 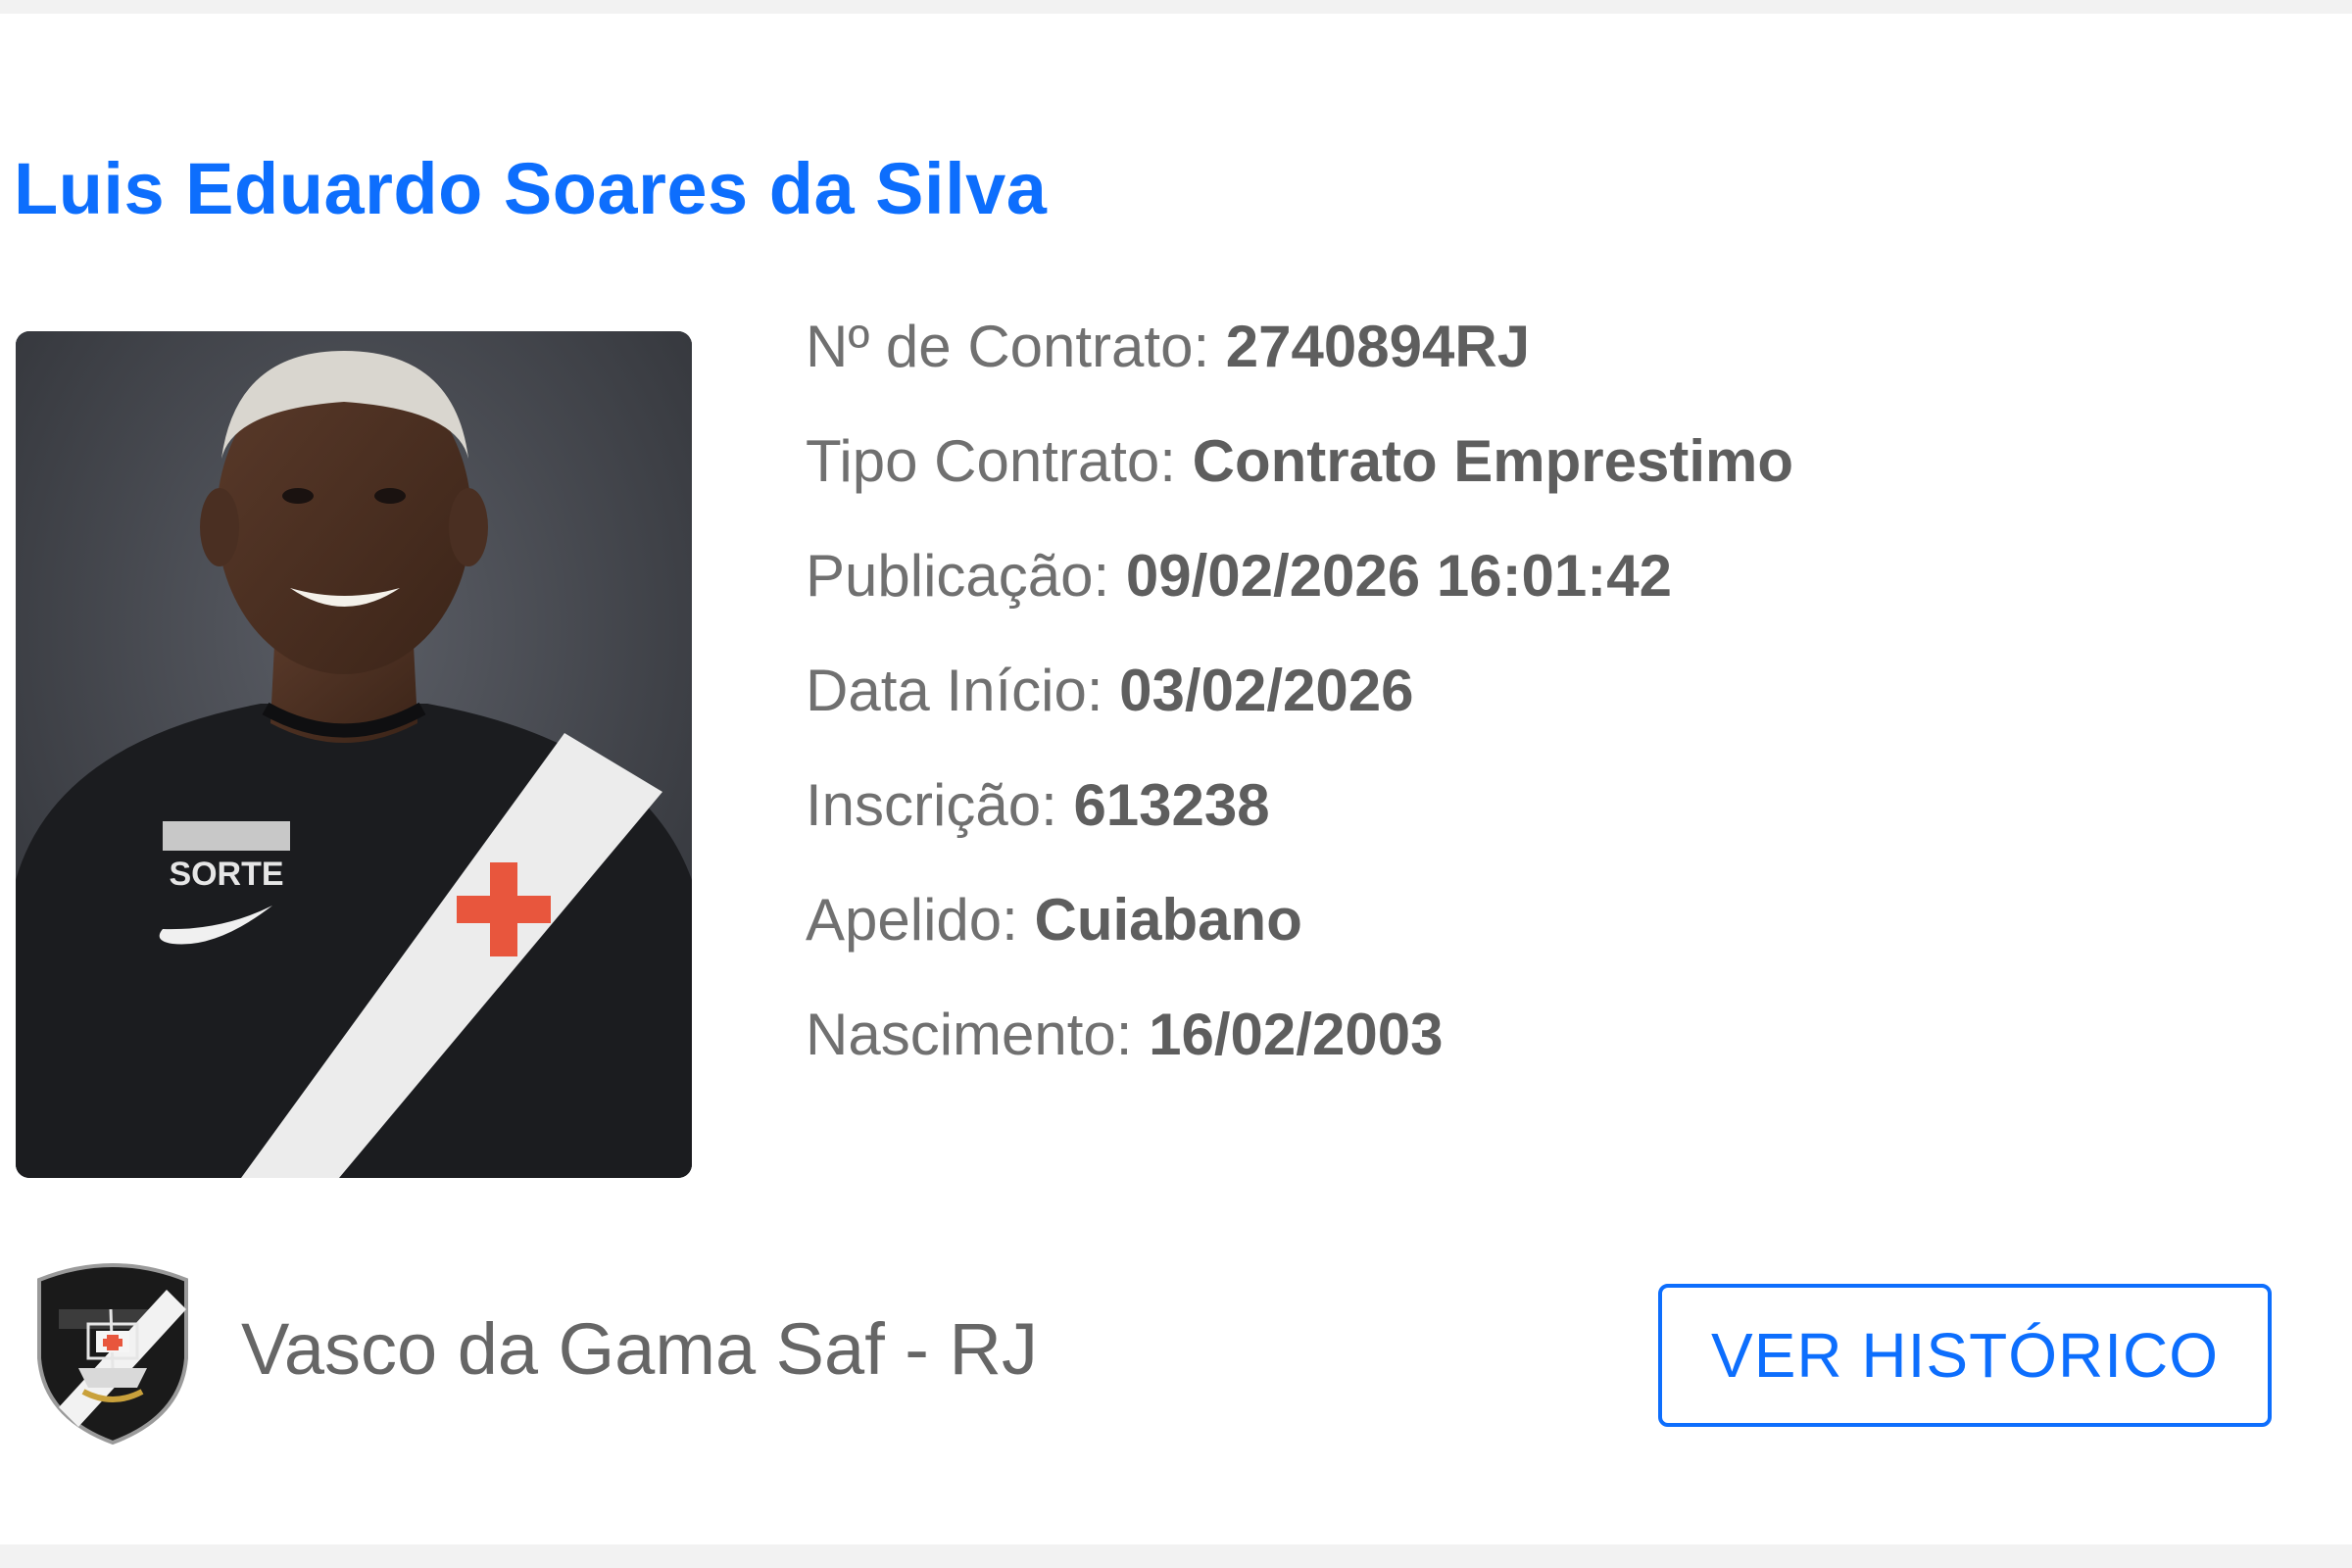 What do you see at coordinates (1399, 576) in the screenshot?
I see `detail-value: 09/02/2026 16:01:42` at bounding box center [1399, 576].